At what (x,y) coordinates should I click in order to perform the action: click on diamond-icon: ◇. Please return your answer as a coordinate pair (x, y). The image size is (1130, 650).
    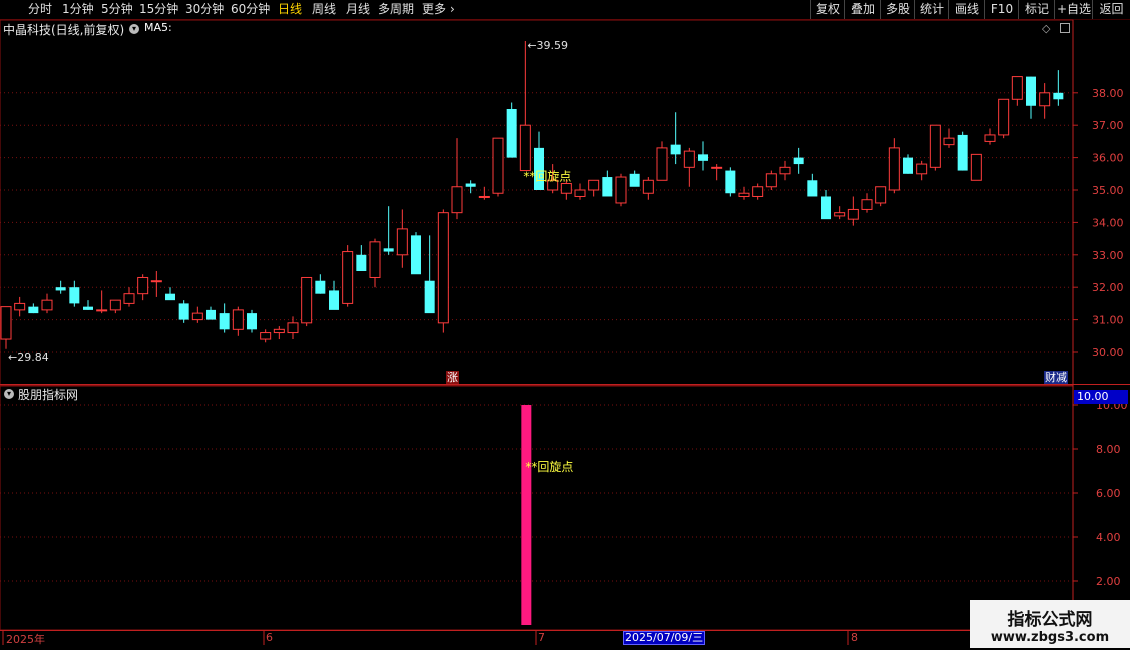
    Looking at the image, I should click on (1046, 28).